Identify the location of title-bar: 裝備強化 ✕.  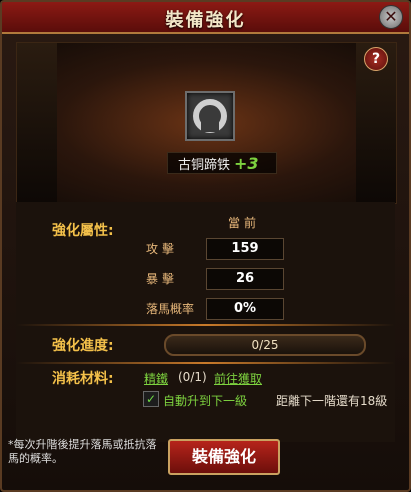
(205, 18).